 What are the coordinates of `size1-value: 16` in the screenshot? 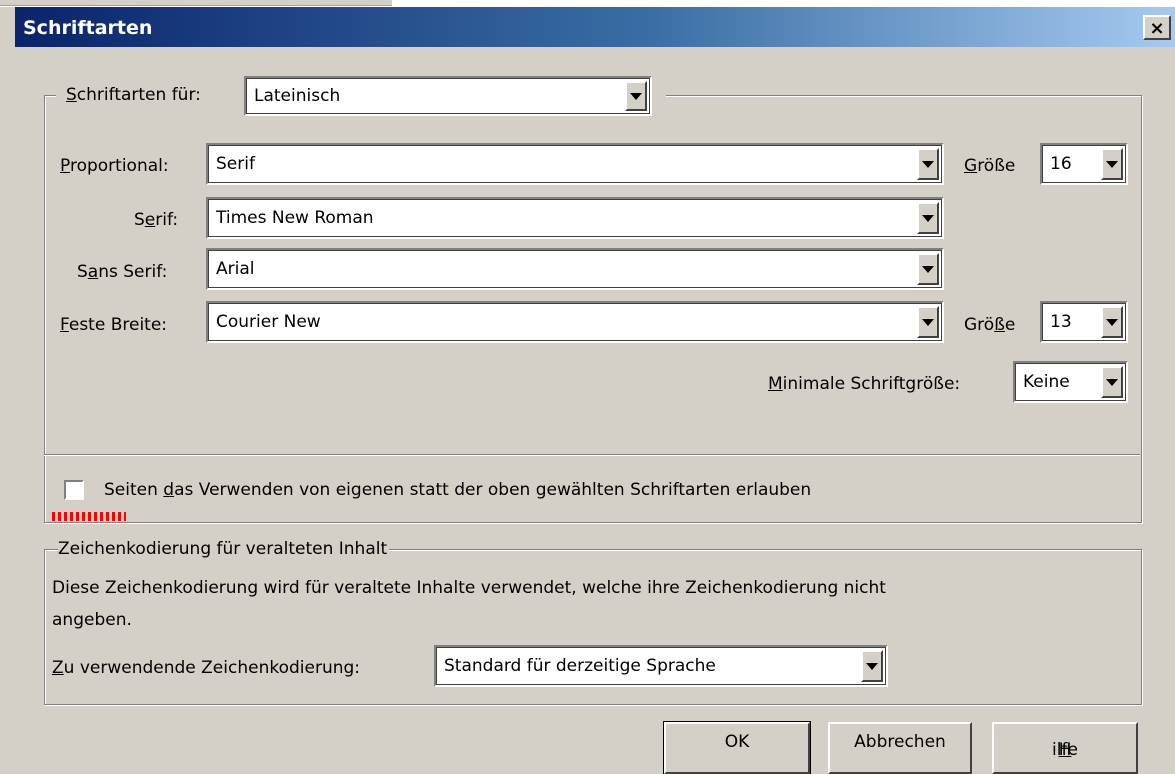 It's located at (1061, 164).